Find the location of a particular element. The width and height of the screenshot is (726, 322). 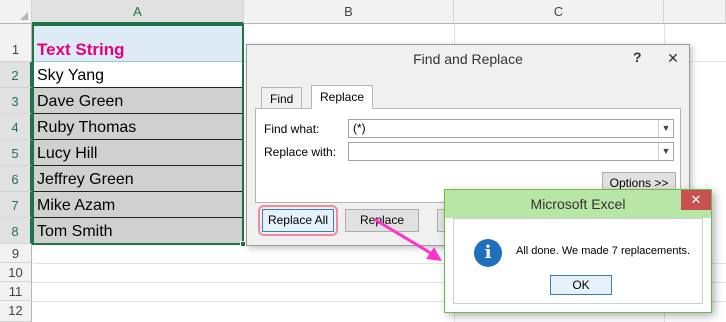

row-header-3: 3 is located at coordinates (16, 101).